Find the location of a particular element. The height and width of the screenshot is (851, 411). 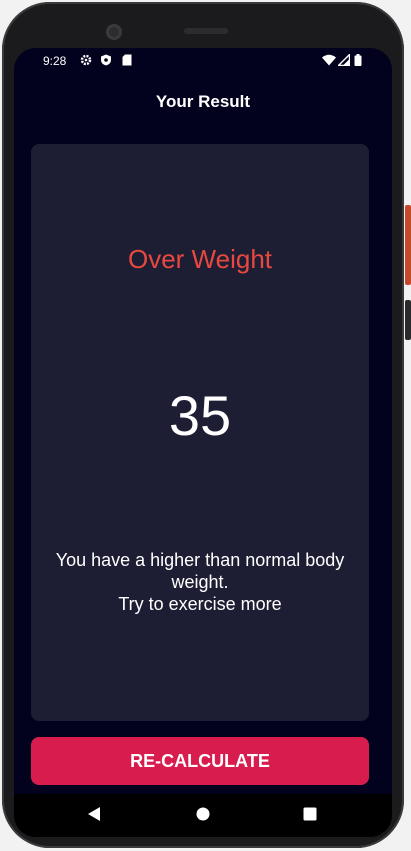

recalculate-button: RE-CALCULATE is located at coordinates (200, 761).